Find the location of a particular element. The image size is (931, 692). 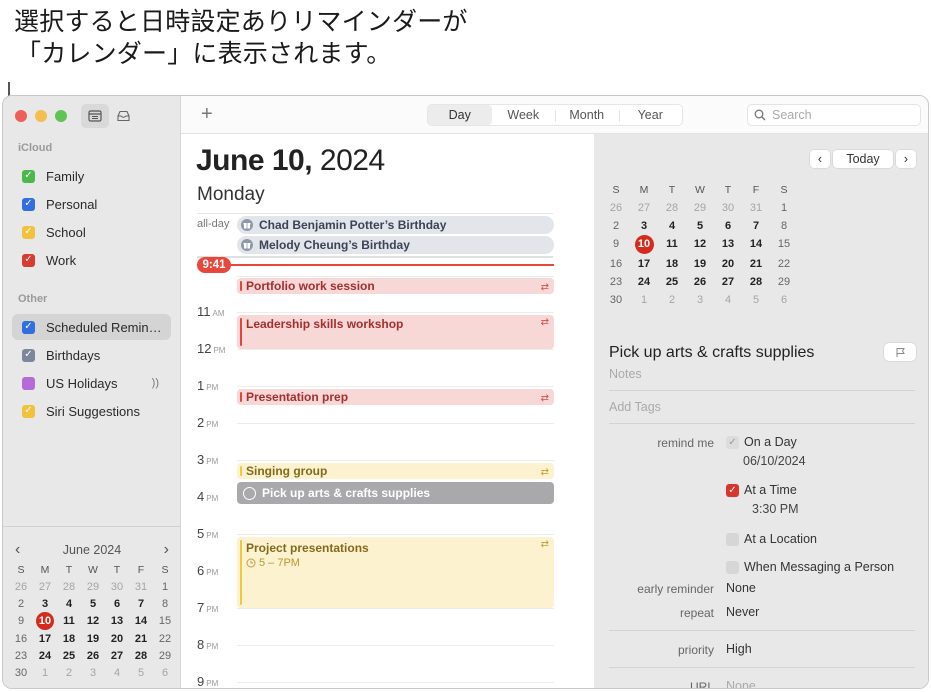

at-a-location-checkbox is located at coordinates (732, 539).